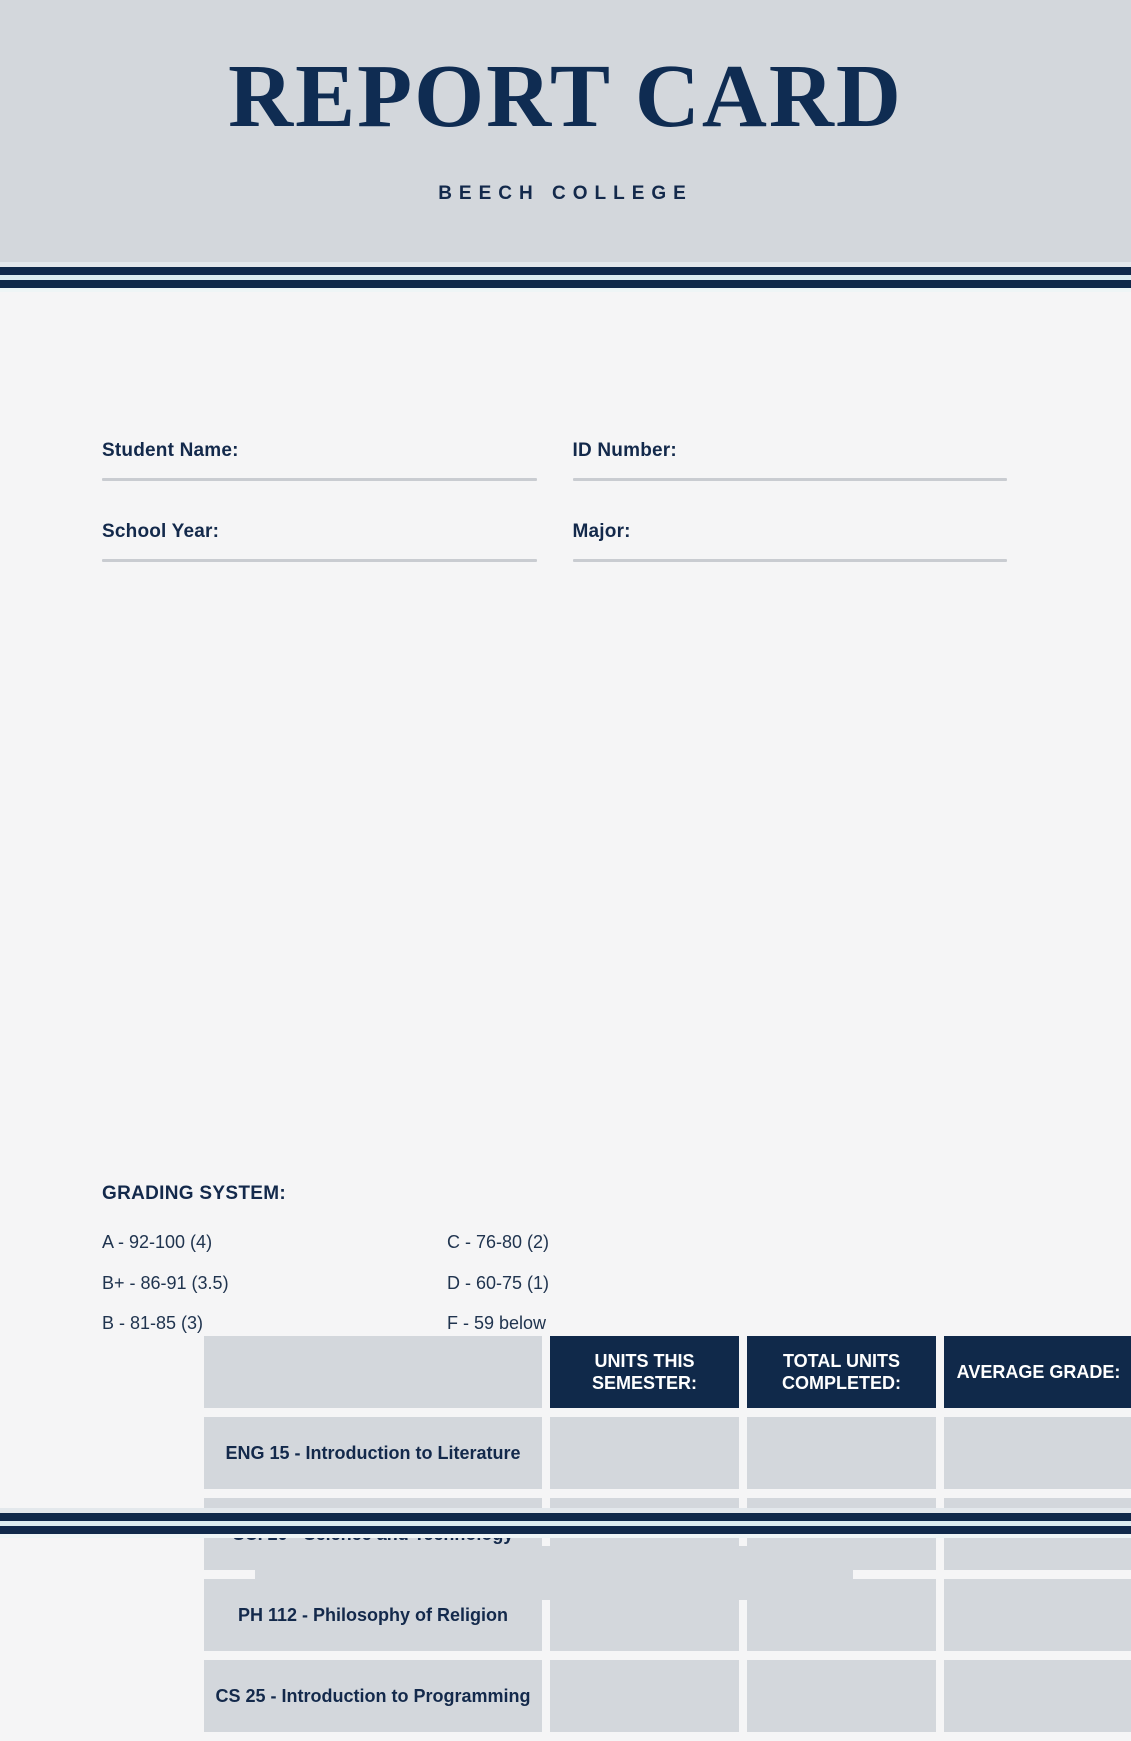 This screenshot has height=1741, width=1131. What do you see at coordinates (165, 1282) in the screenshot?
I see `grading-item: B+ - 86-91 (3.5)` at bounding box center [165, 1282].